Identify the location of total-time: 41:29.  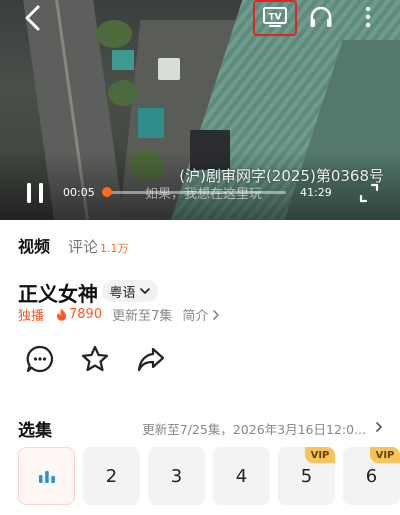
(316, 192).